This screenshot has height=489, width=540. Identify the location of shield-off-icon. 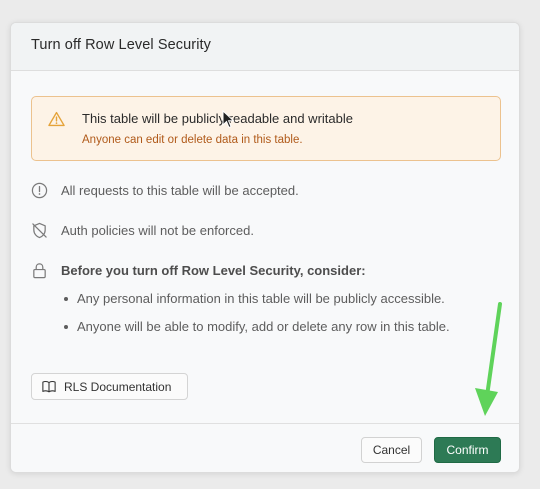
(39, 230).